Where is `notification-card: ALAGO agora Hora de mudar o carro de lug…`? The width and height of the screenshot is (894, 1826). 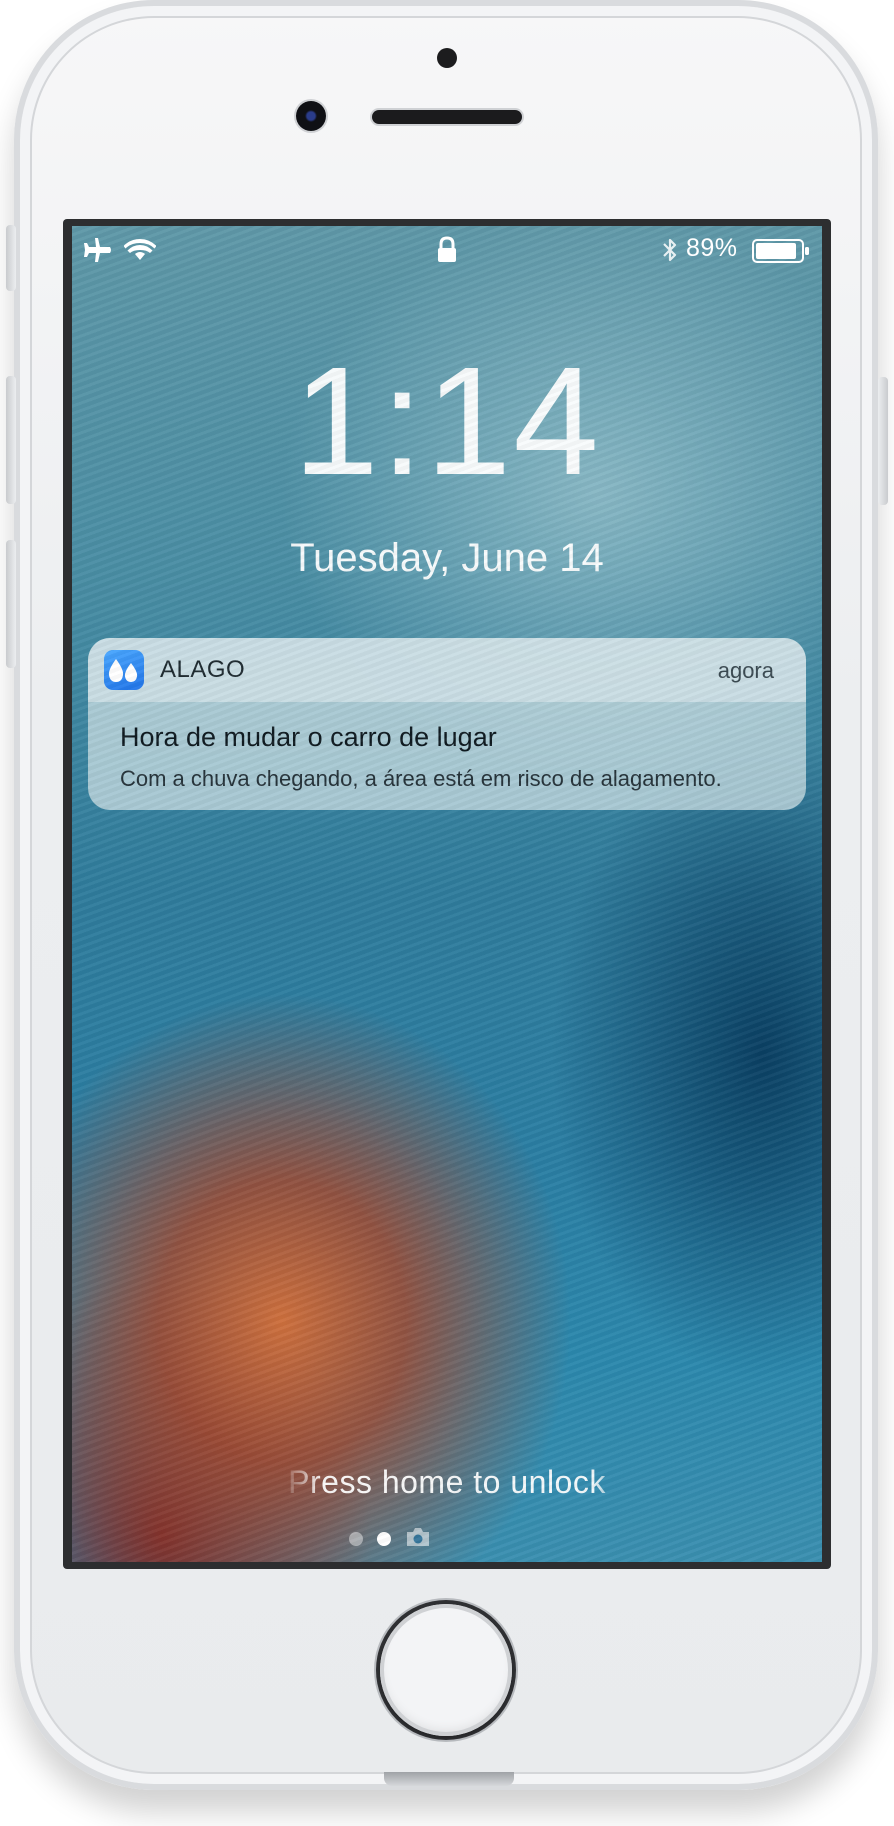 notification-card: ALAGO agora Hora de mudar o carro de lug… is located at coordinates (447, 724).